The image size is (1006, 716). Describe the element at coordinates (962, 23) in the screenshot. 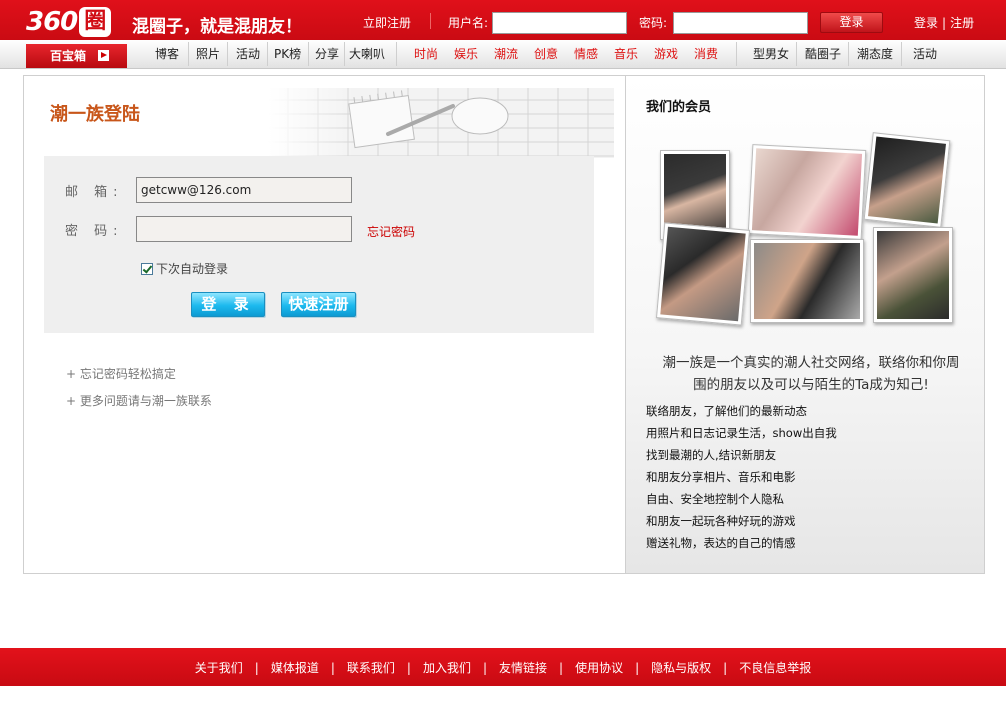

I see `header-register-link: 注册` at that location.